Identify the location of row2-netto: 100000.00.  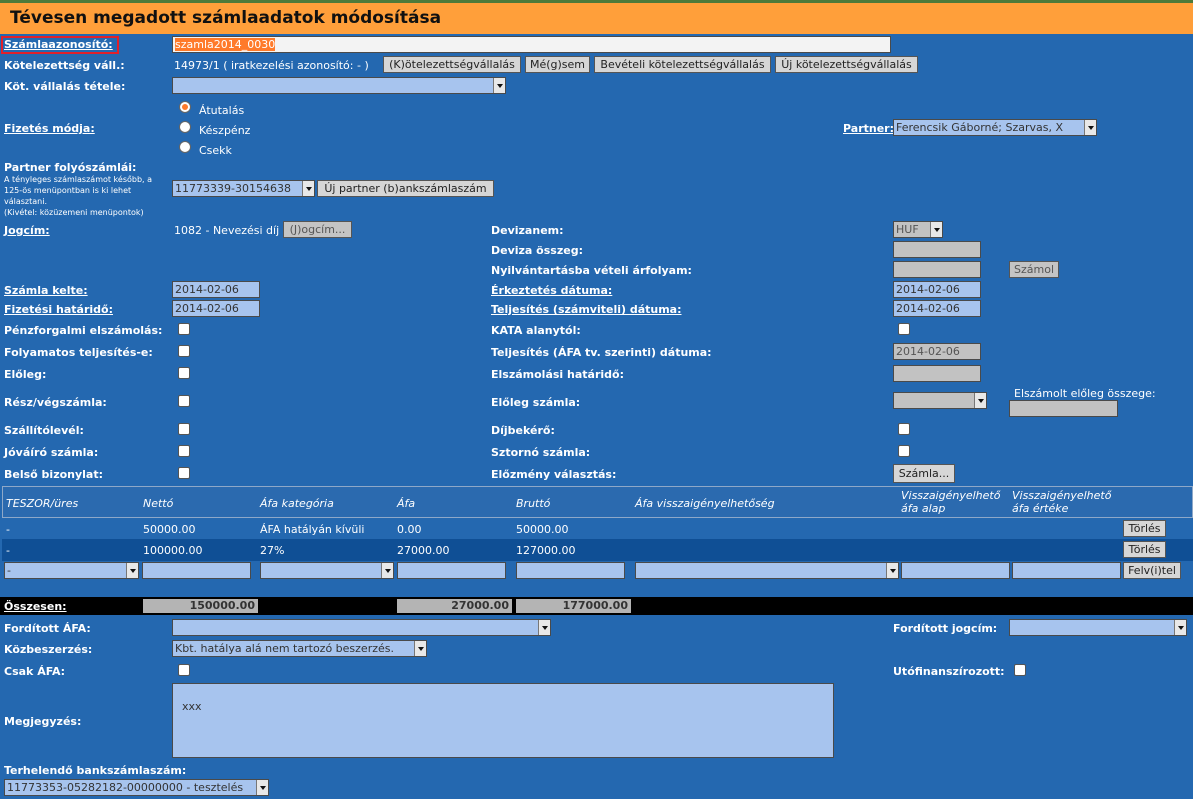
(173, 550).